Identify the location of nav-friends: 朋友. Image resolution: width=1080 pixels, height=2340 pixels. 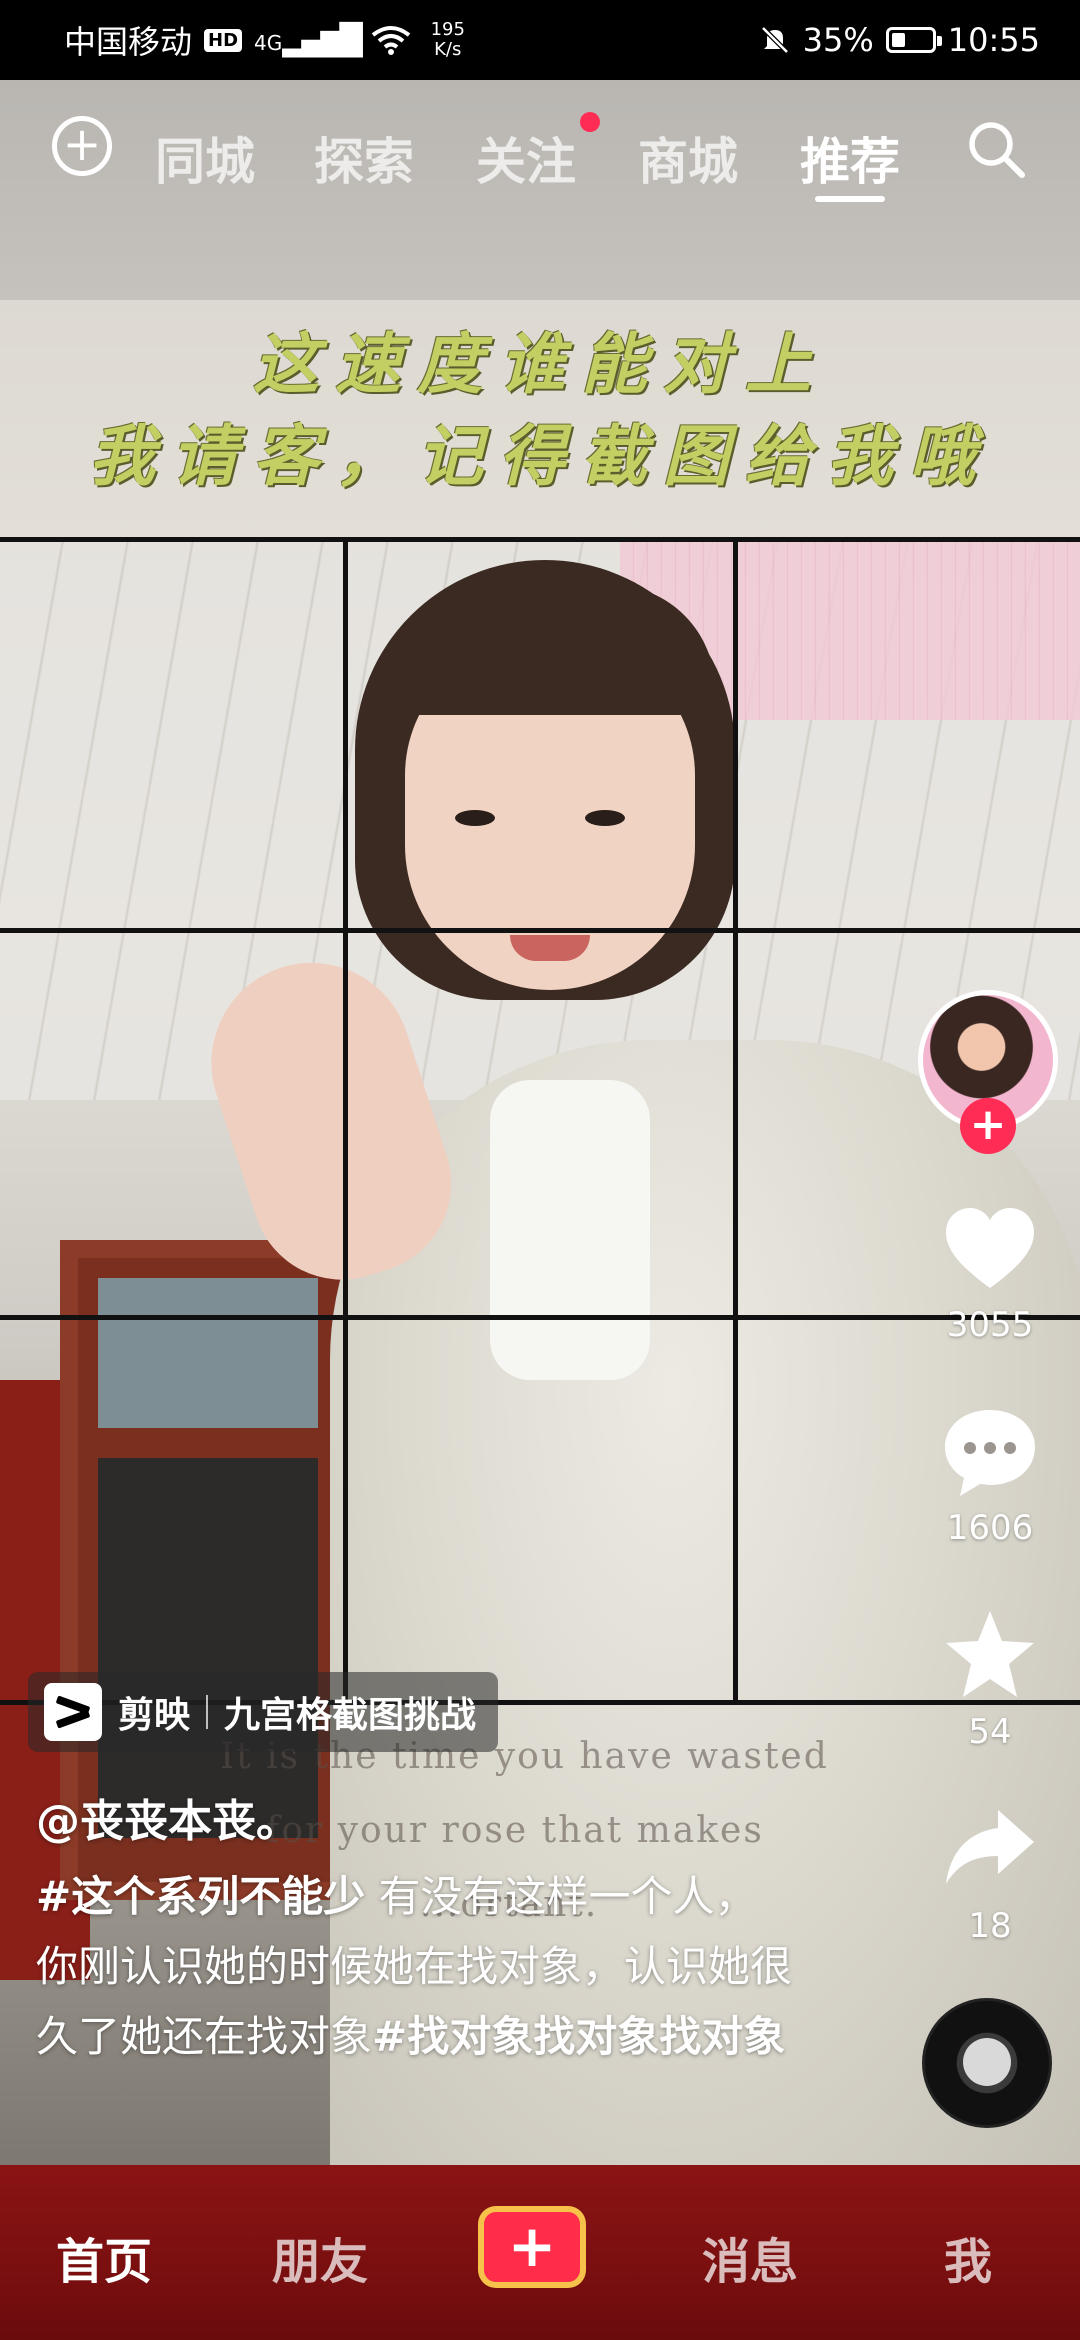
(320, 2257).